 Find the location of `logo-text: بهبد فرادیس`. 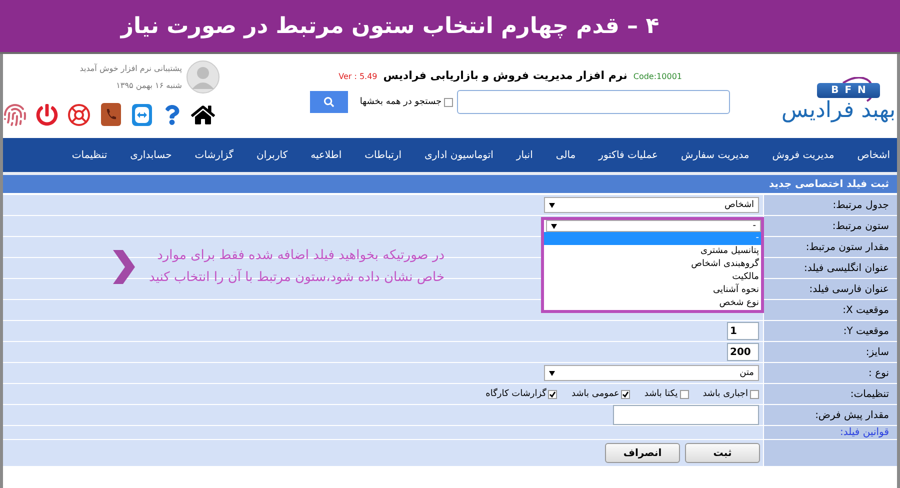

logo-text: بهبد فرادیس is located at coordinates (838, 111).